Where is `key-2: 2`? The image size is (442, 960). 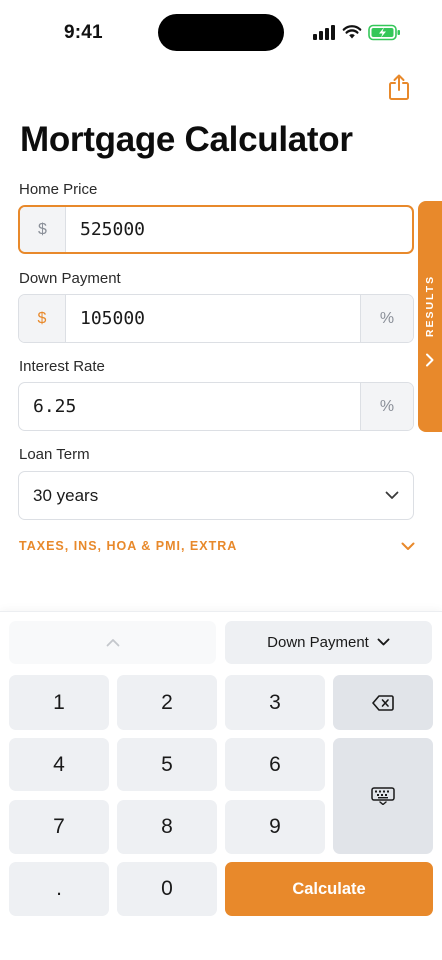
key-2: 2 is located at coordinates (167, 702).